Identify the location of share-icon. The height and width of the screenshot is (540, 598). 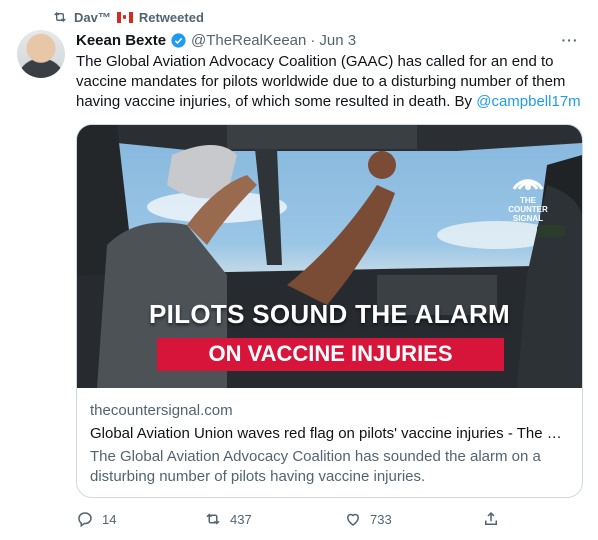
(491, 518).